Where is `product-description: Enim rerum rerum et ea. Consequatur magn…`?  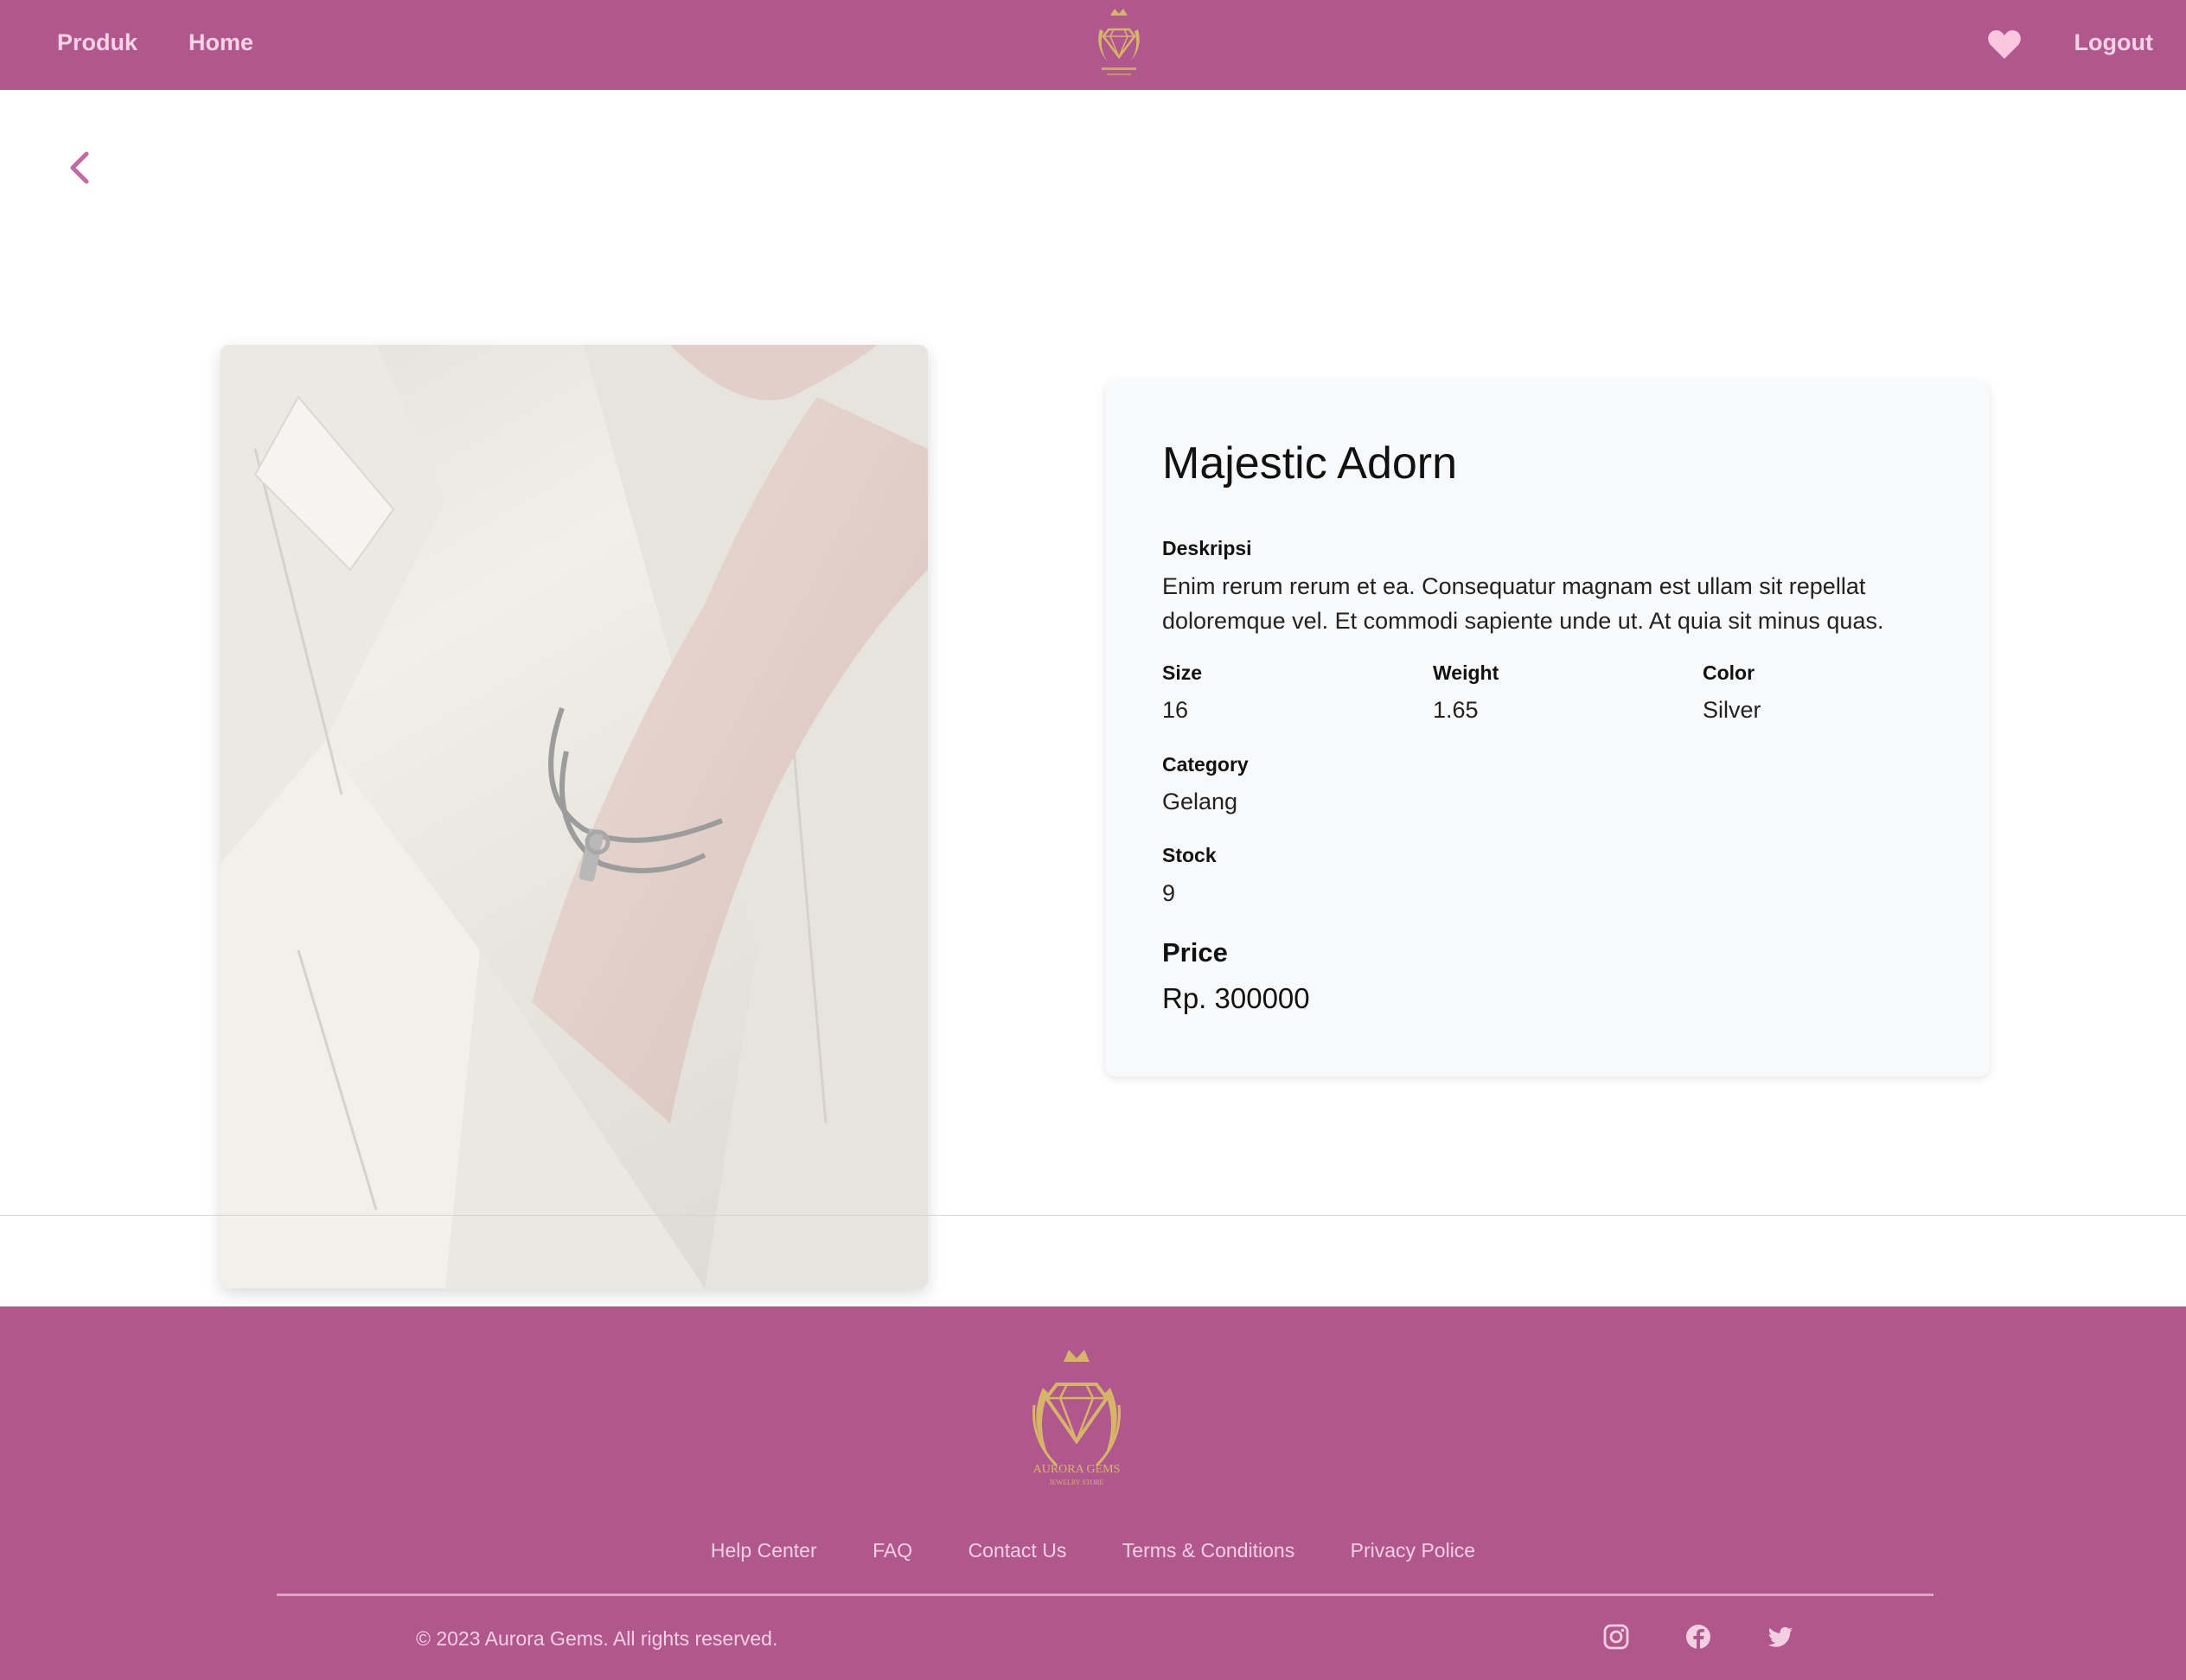
product-description: Enim rerum rerum et ea. Consequatur magn… is located at coordinates (1523, 604).